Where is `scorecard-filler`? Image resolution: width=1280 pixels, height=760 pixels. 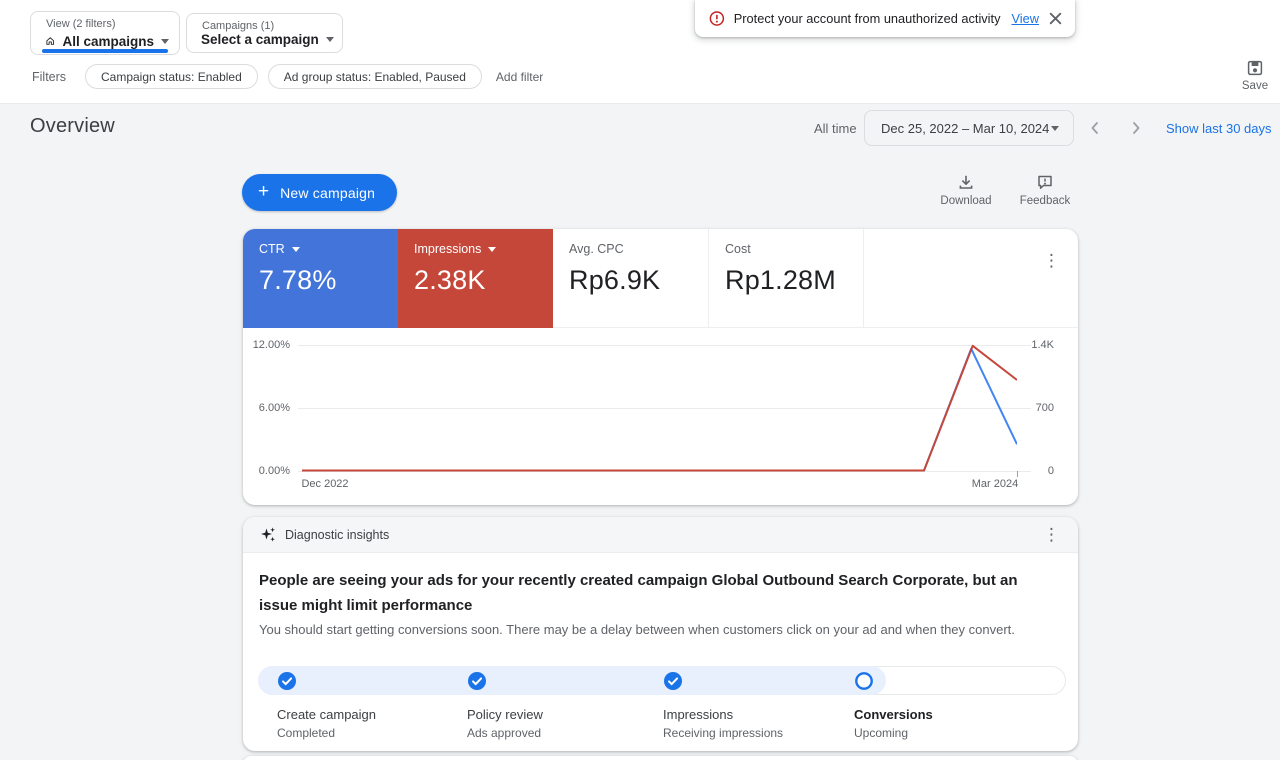 scorecard-filler is located at coordinates (970, 278).